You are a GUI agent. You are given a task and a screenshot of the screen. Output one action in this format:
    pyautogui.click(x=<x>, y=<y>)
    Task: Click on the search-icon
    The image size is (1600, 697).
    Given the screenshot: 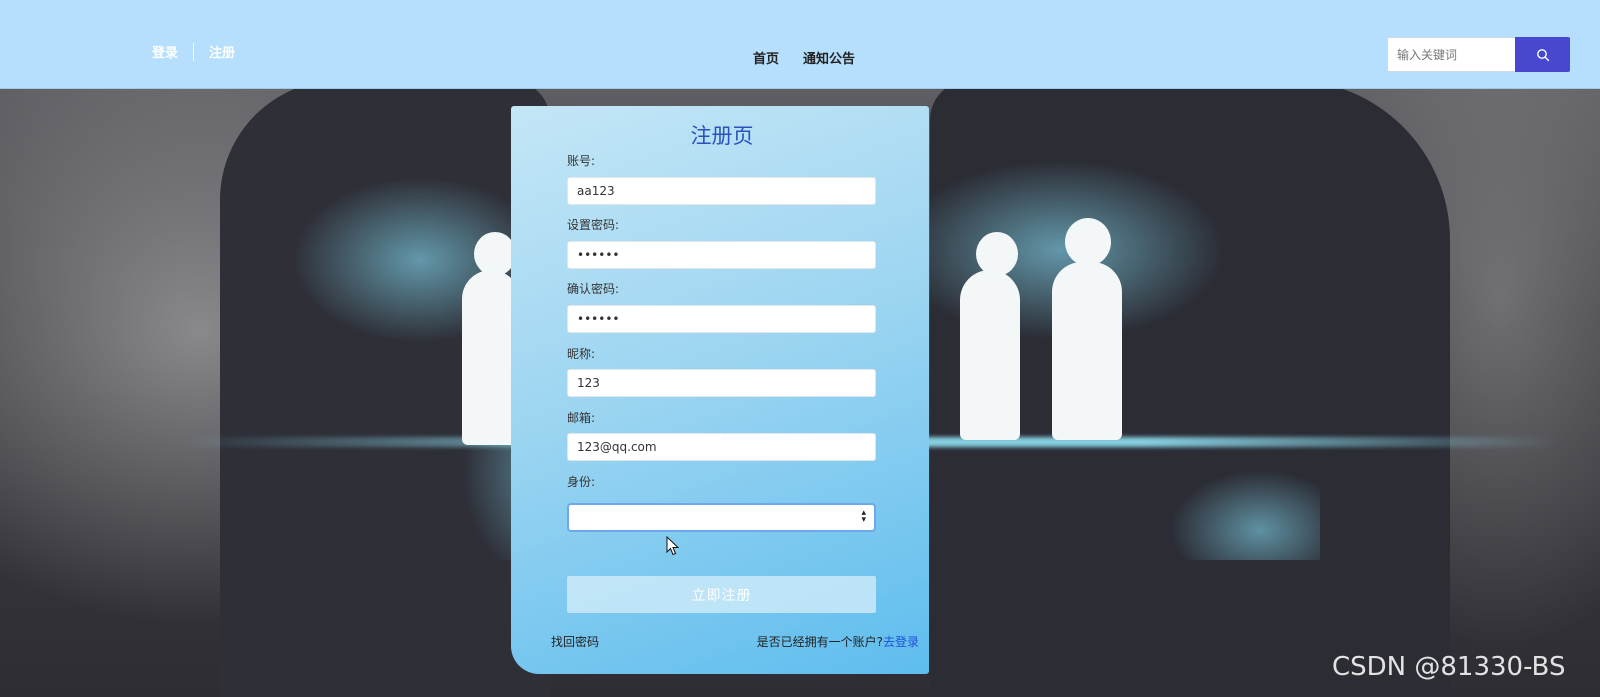 What is the action you would take?
    pyautogui.click(x=1542, y=54)
    